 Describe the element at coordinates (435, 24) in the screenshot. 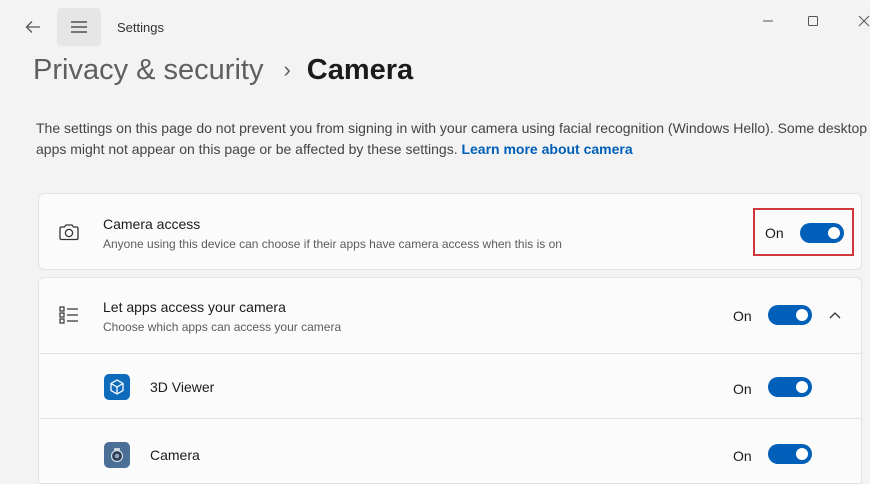

I see `title-bar: Settings` at that location.